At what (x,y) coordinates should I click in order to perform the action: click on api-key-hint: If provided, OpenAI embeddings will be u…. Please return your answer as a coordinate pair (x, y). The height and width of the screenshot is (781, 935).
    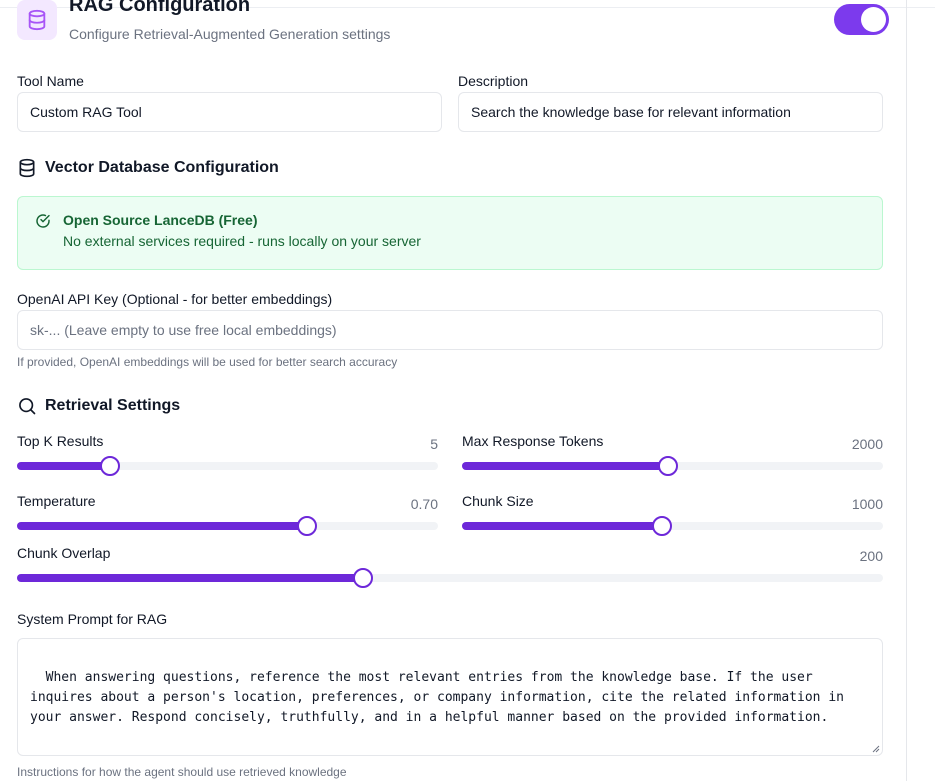
    Looking at the image, I should click on (207, 362).